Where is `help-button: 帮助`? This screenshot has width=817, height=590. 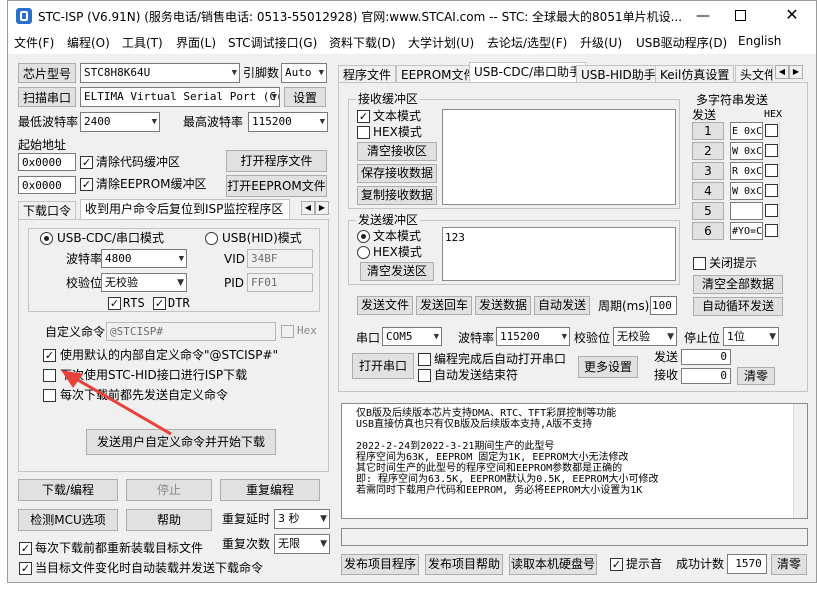 help-button: 帮助 is located at coordinates (169, 520).